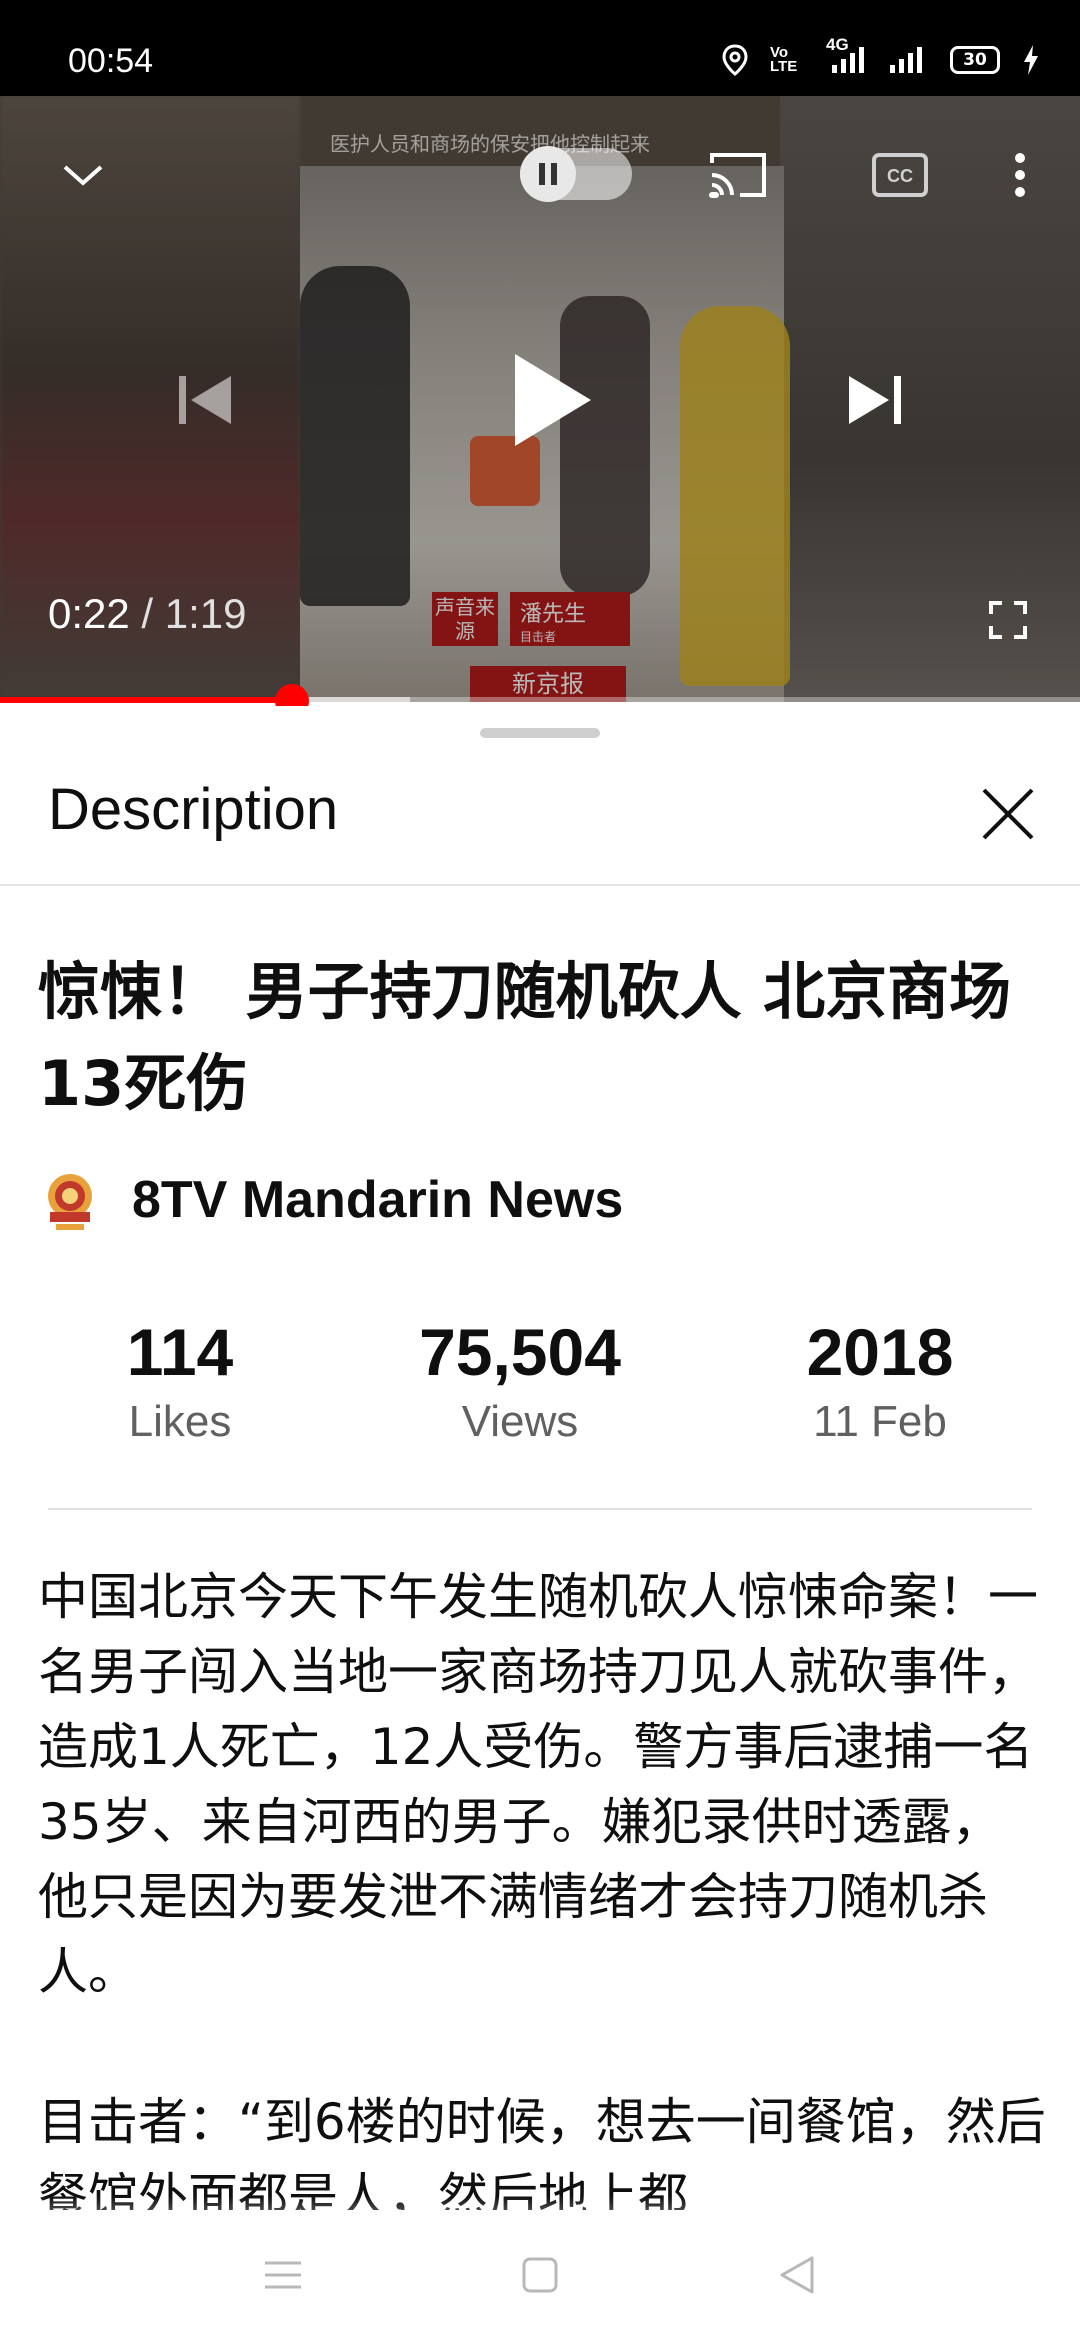  I want to click on views-stat: 75,504 Views, so click(520, 1380).